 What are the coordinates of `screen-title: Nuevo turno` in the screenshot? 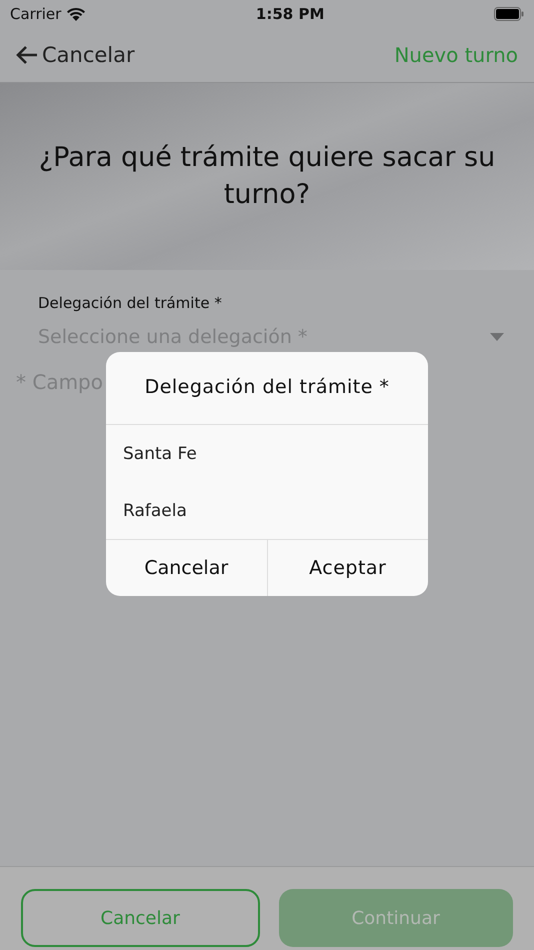 It's located at (456, 55).